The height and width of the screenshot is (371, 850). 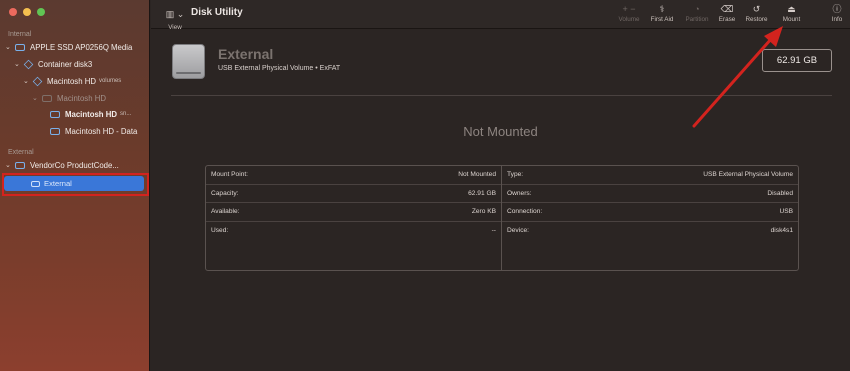 What do you see at coordinates (525, 212) in the screenshot?
I see `info-key: Connection:` at bounding box center [525, 212].